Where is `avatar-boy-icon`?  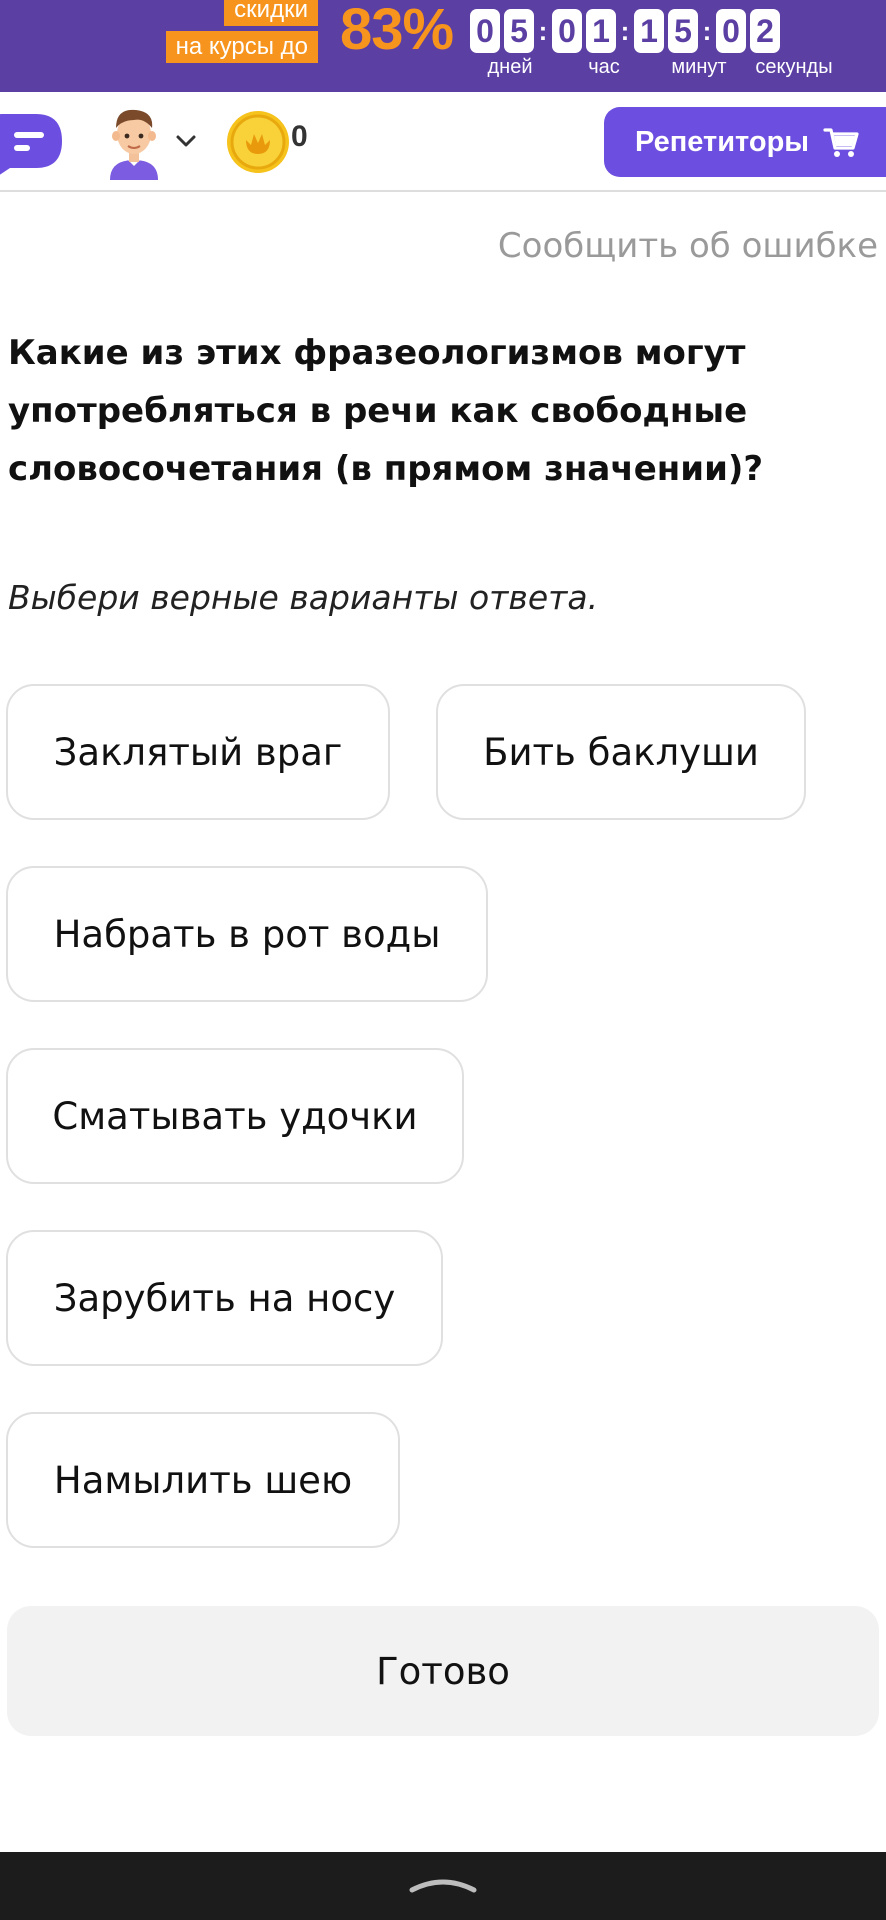
avatar-boy-icon is located at coordinates (134, 144).